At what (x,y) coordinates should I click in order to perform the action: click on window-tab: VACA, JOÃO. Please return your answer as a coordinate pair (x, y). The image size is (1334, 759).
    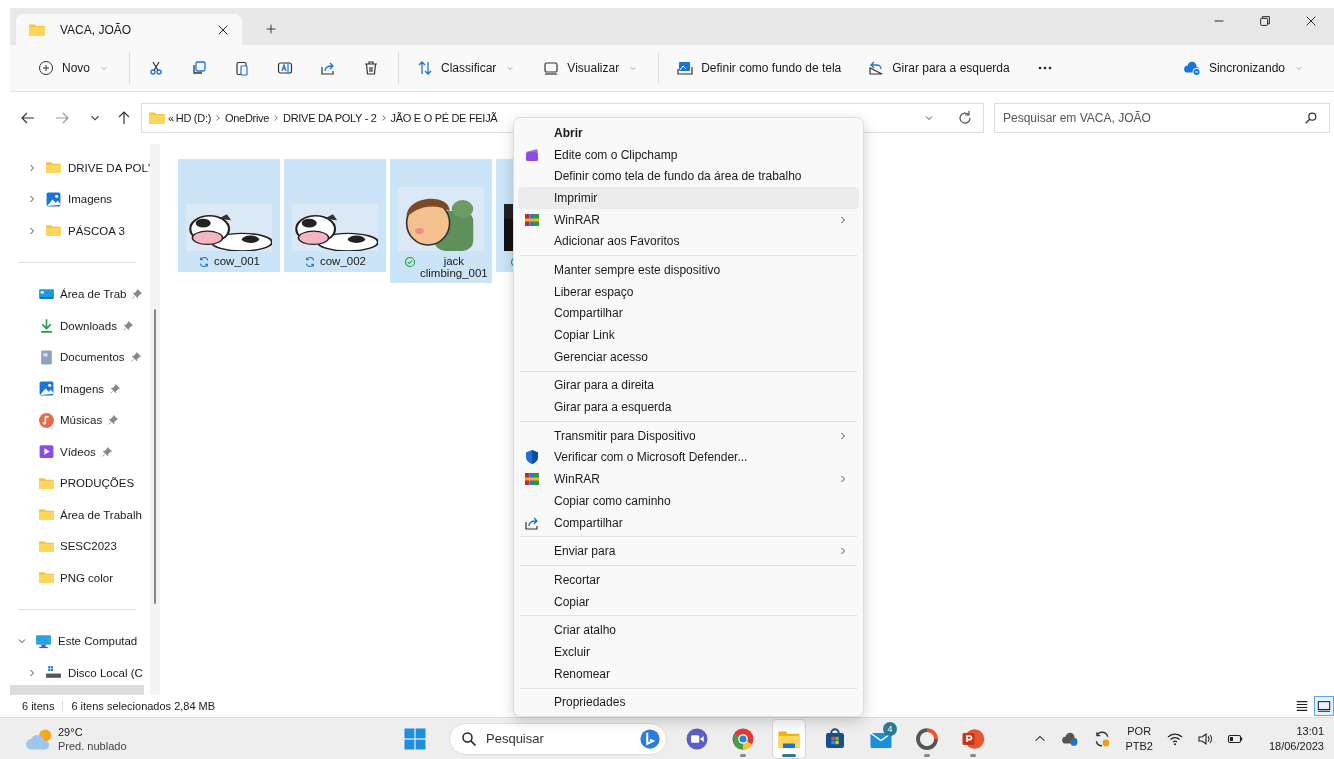
    Looking at the image, I should click on (129, 29).